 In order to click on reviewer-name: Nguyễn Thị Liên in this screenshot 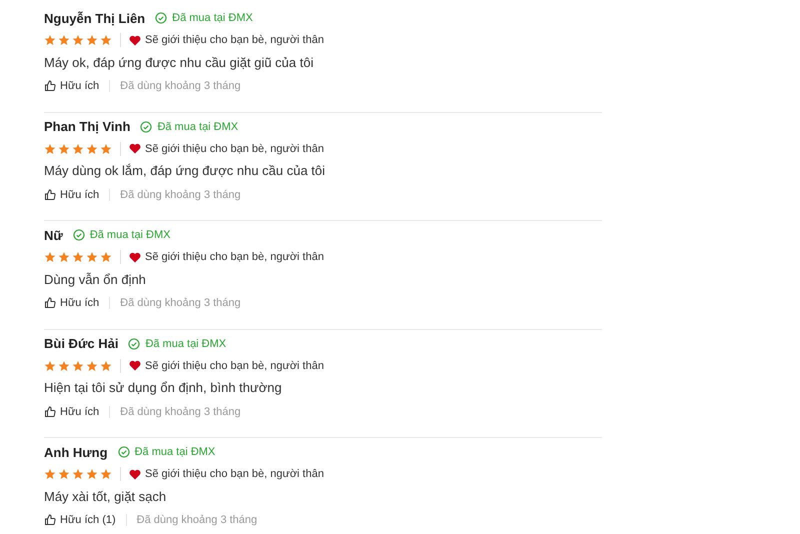, I will do `click(95, 18)`.